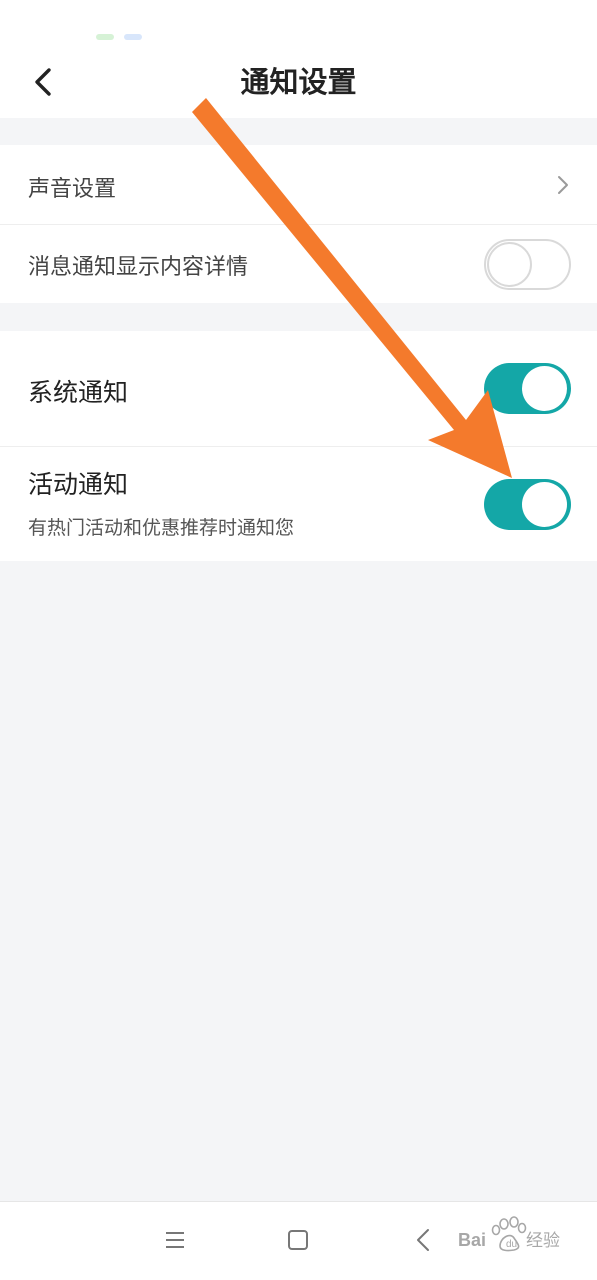  I want to click on detail-settings-label: 消息通知显示内容详情, so click(138, 267).